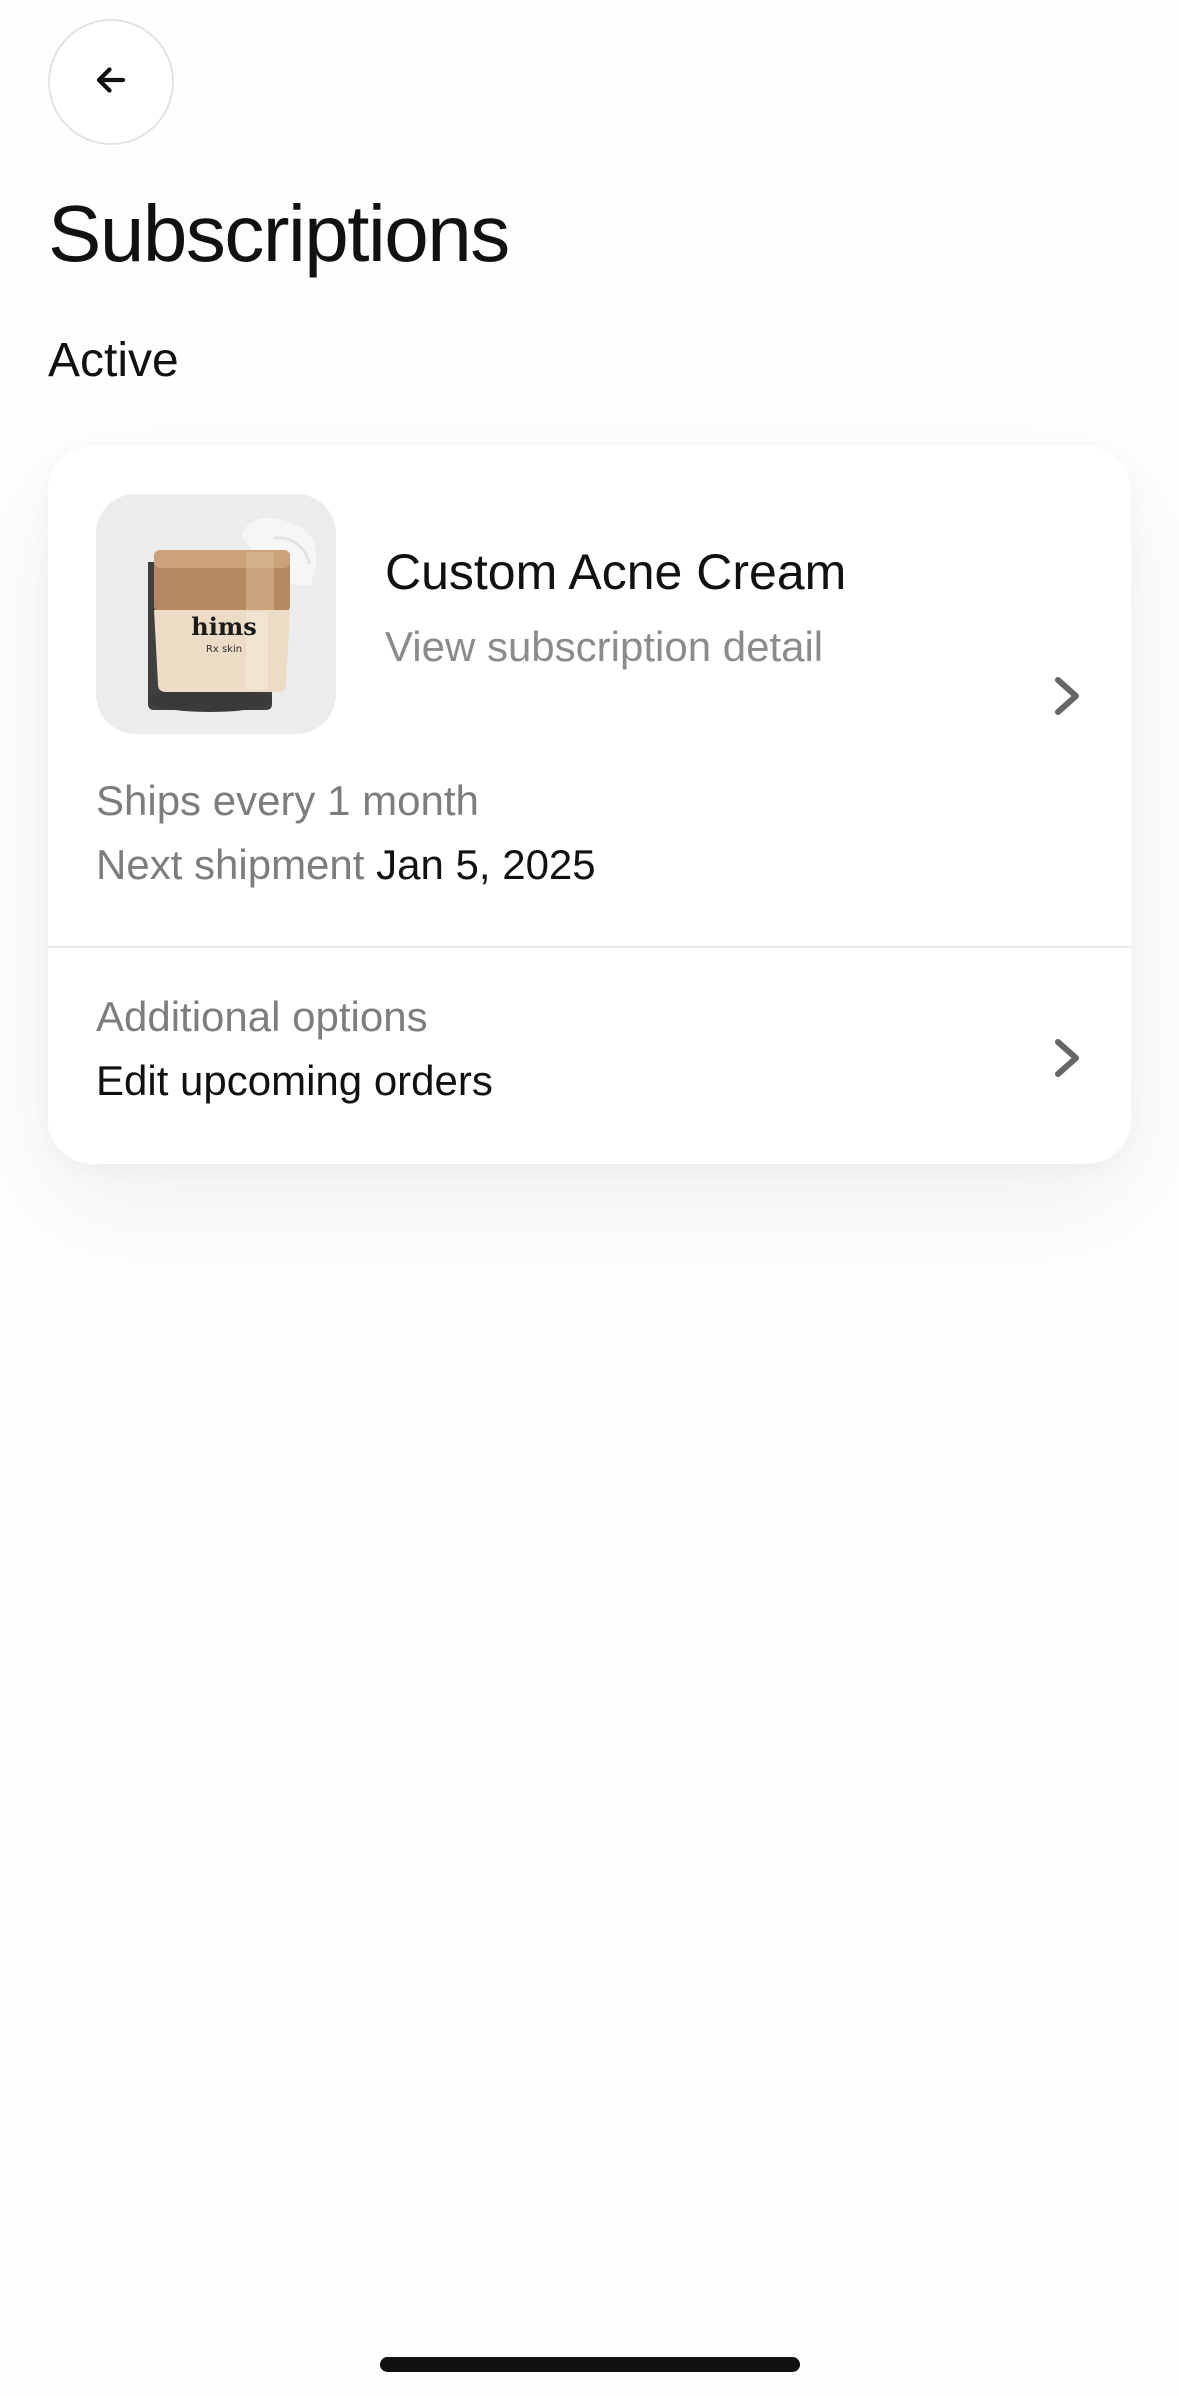  I want to click on next-shipment-date: Jan 5, 2025, so click(486, 864).